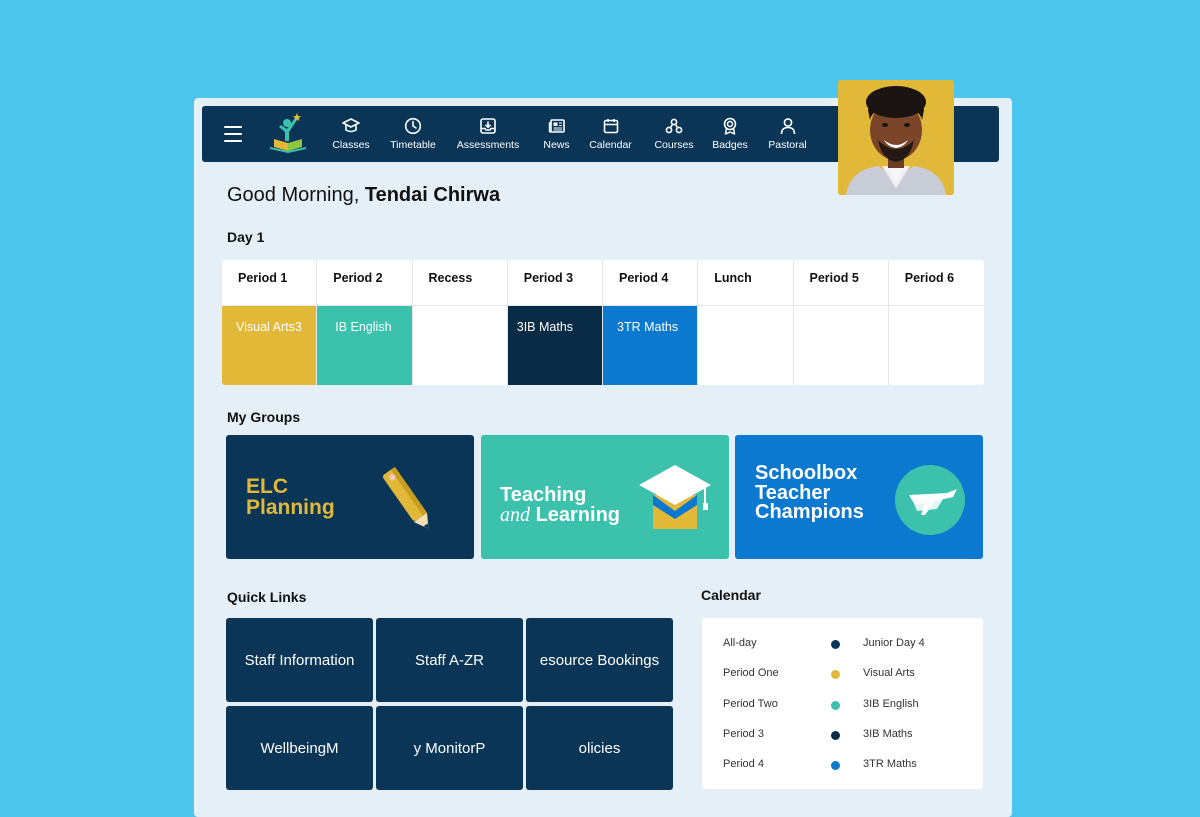 Image resolution: width=1200 pixels, height=817 pixels. I want to click on molecule-icon, so click(674, 126).